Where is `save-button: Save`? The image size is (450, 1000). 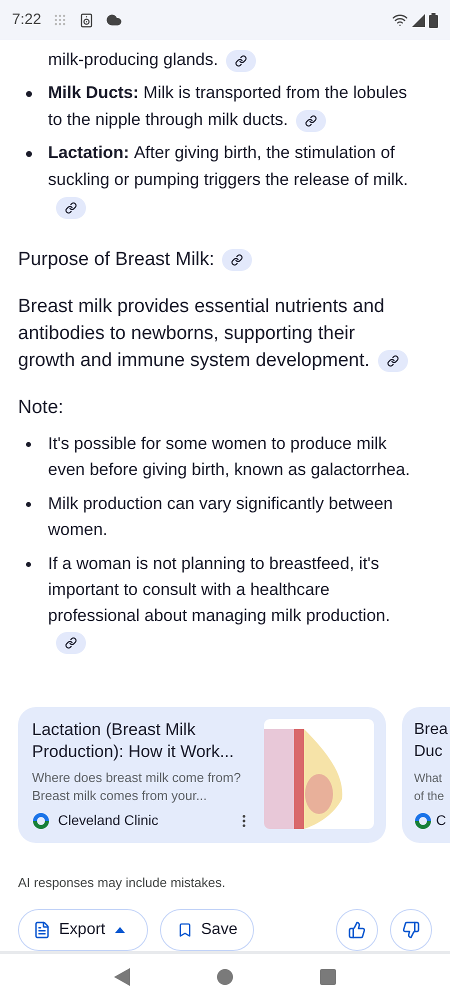 save-button: Save is located at coordinates (207, 929).